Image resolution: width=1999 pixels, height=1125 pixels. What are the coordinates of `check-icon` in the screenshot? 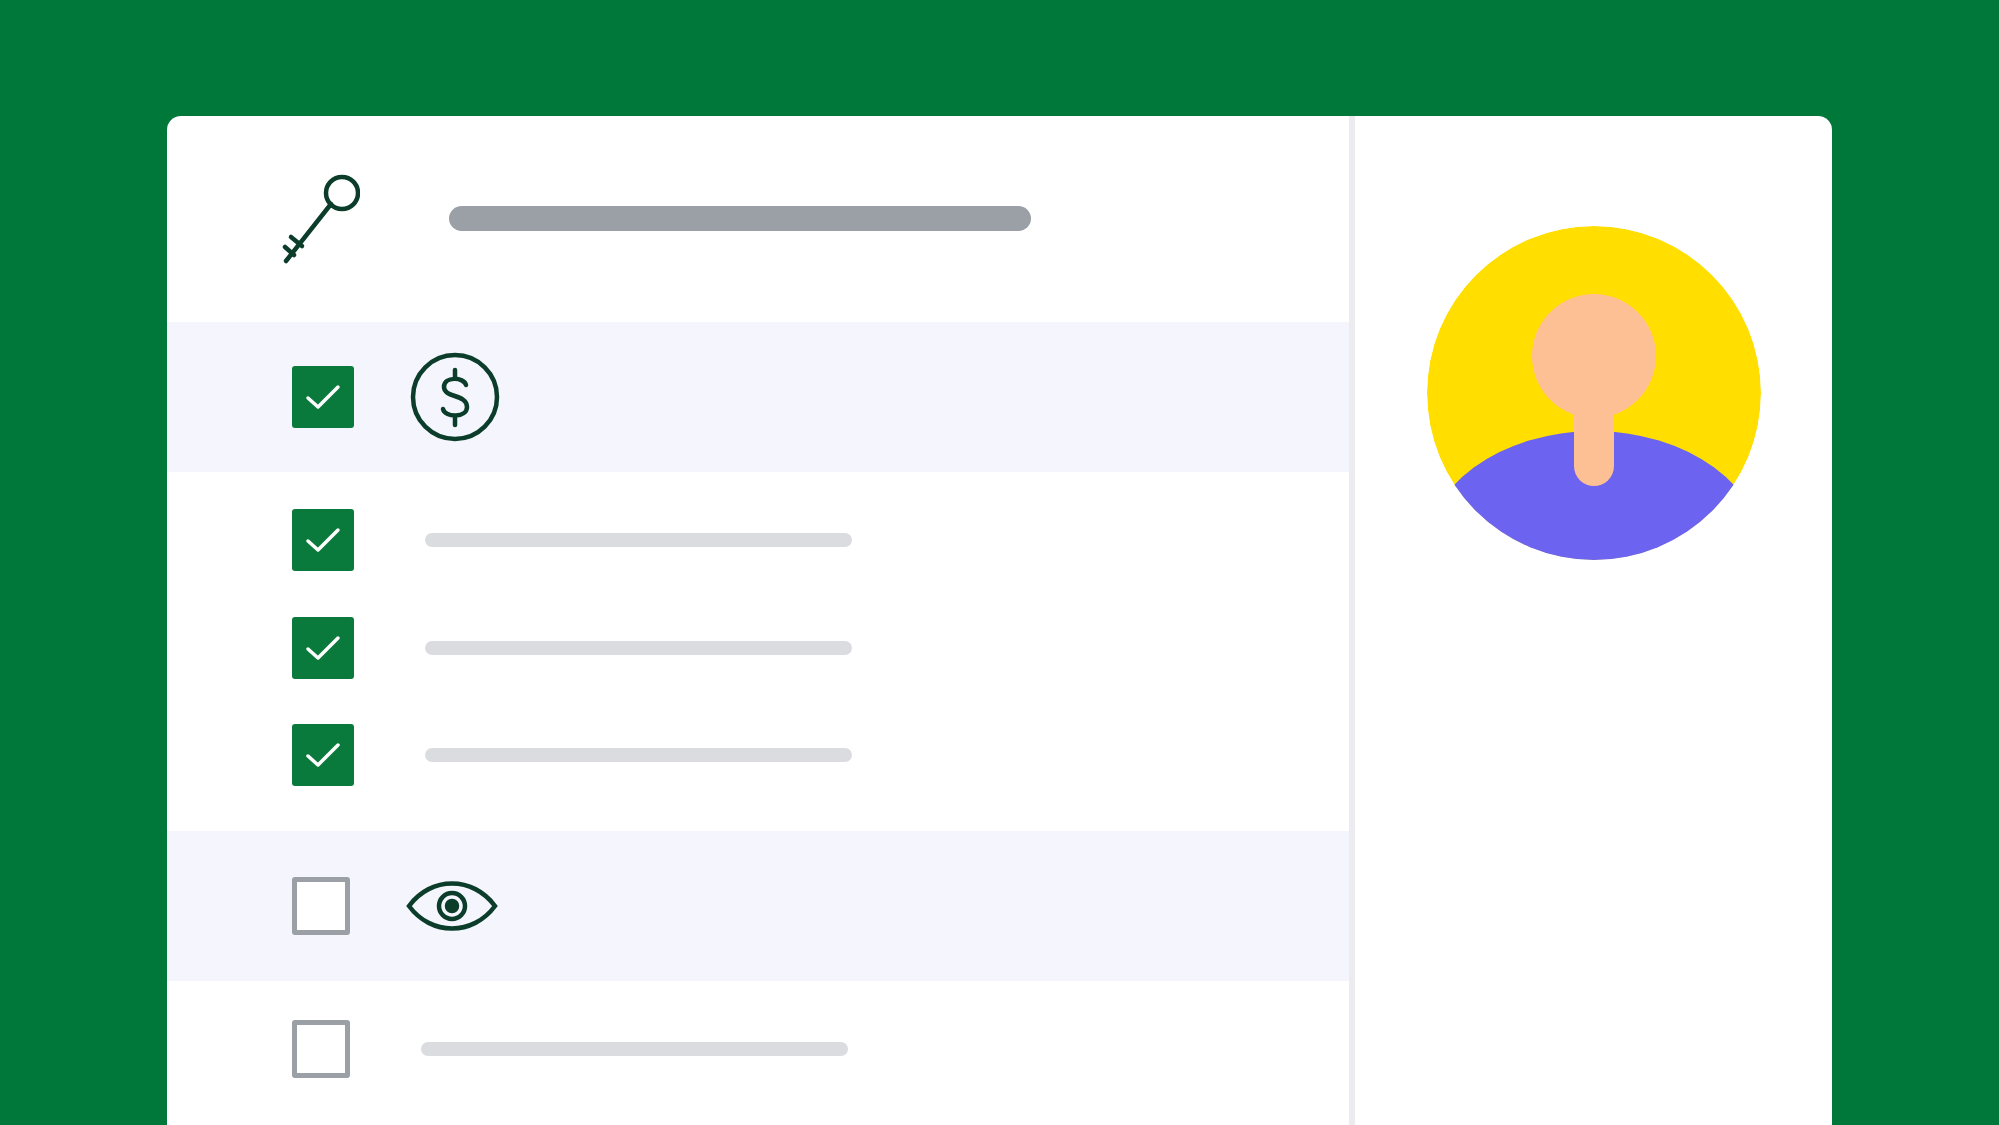 It's located at (323, 755).